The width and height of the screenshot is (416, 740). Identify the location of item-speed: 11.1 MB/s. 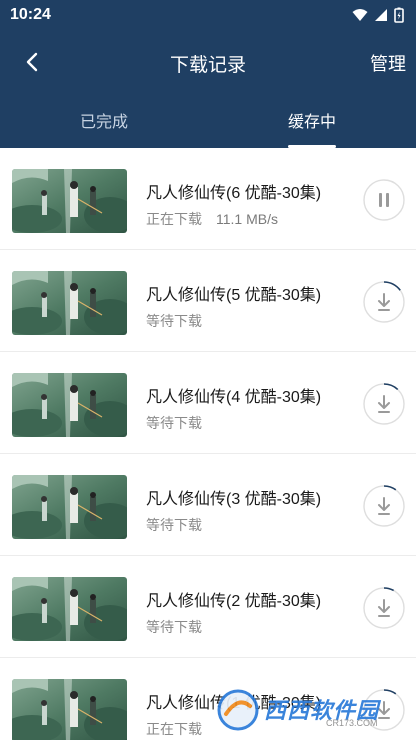
(247, 219).